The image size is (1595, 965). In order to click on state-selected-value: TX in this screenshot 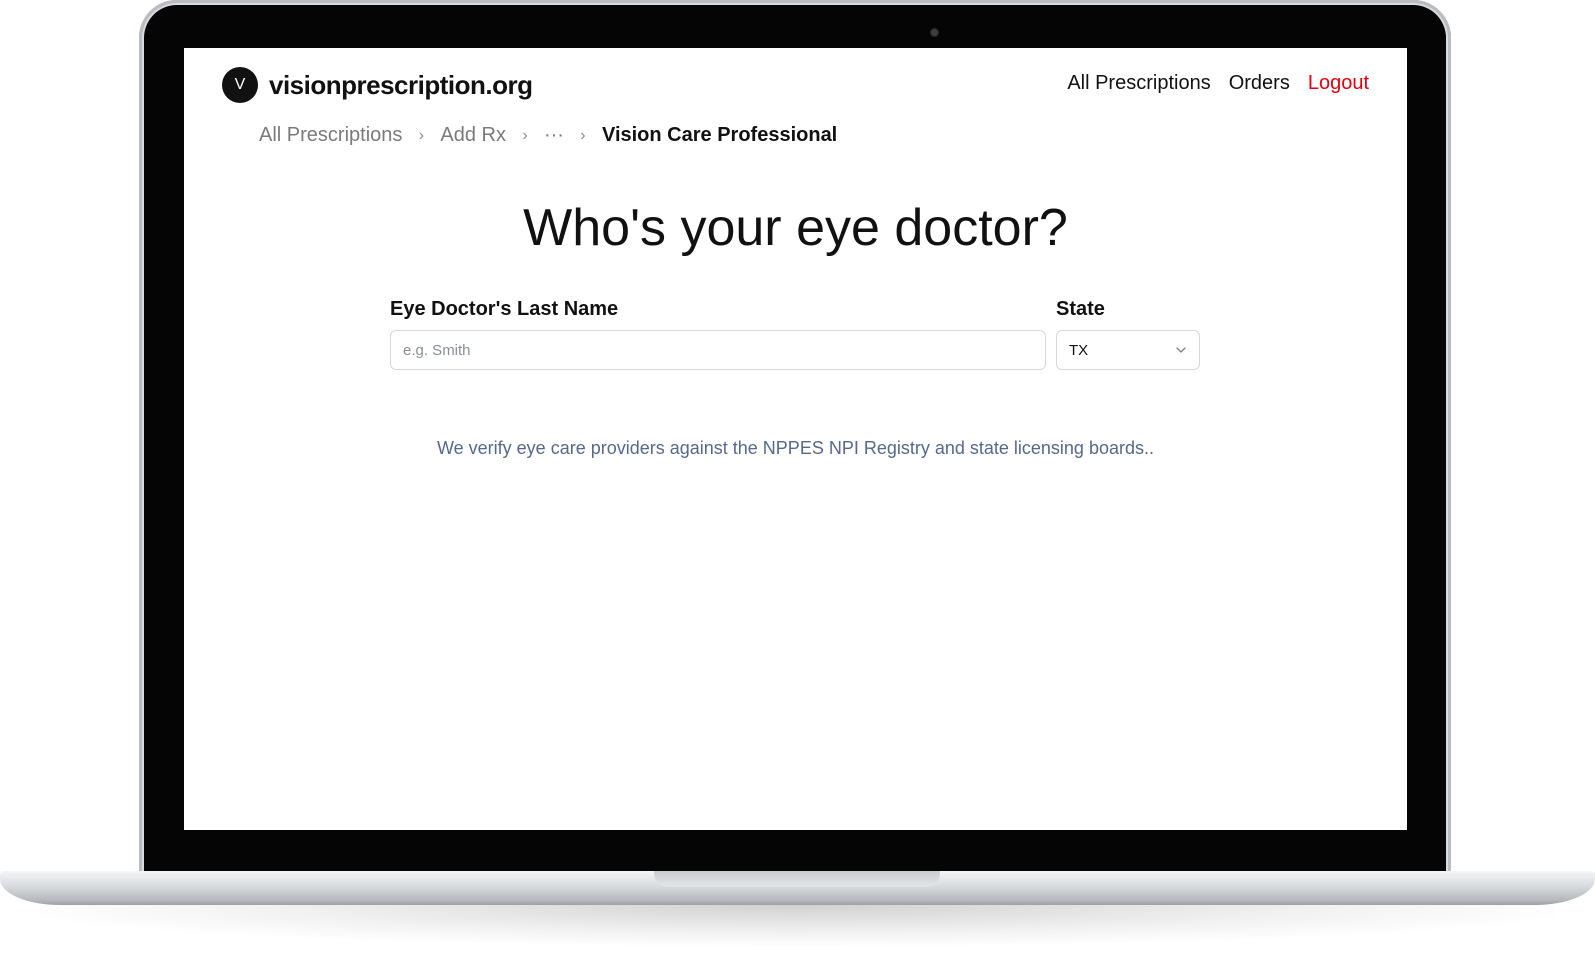, I will do `click(1079, 350)`.